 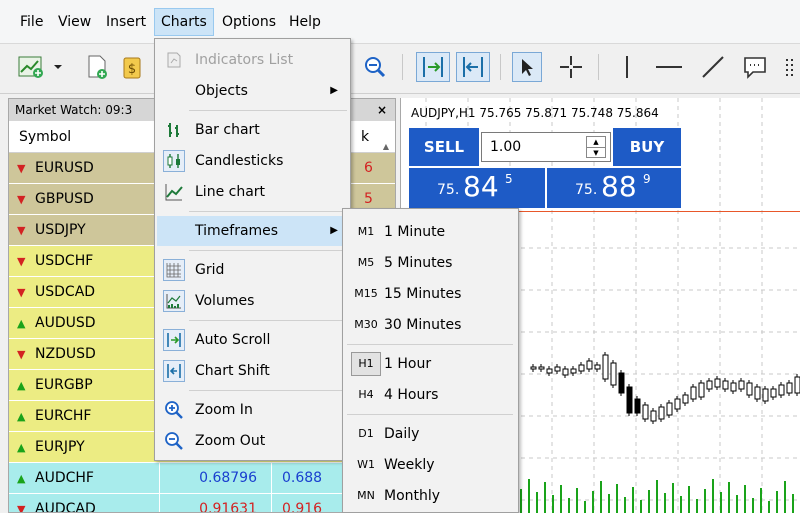 What do you see at coordinates (65, 507) in the screenshot?
I see `symbol-name: AUDCAD` at bounding box center [65, 507].